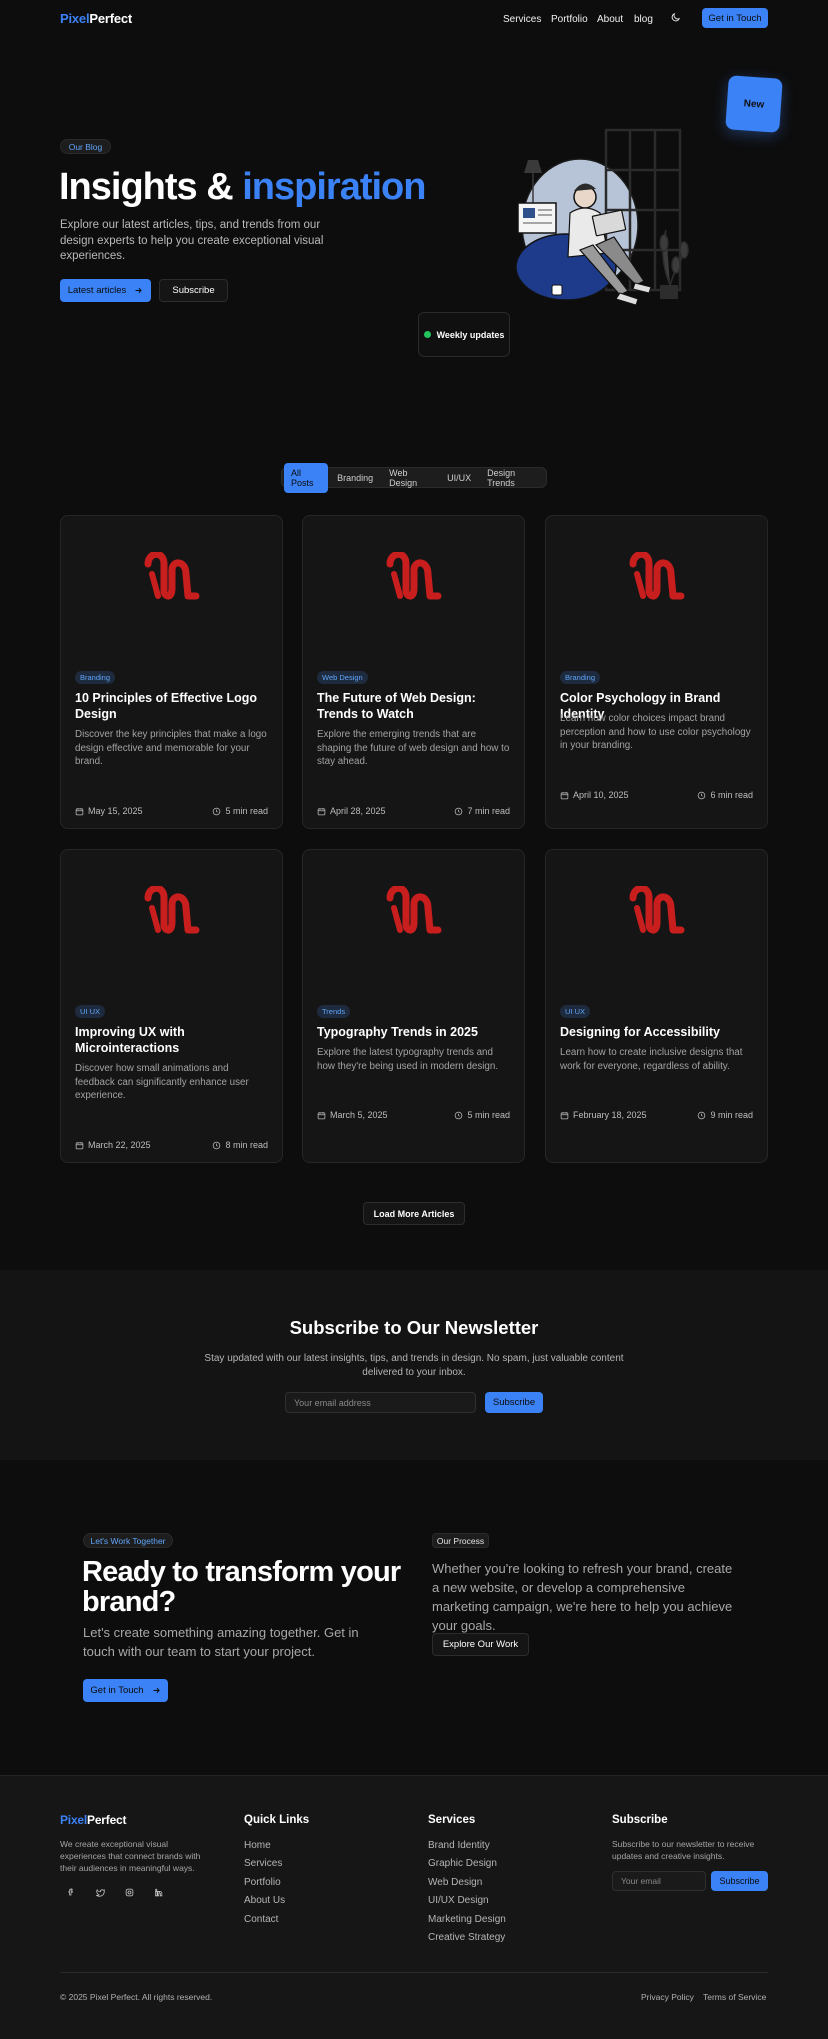 This screenshot has height=2039, width=828. What do you see at coordinates (458, 1900) in the screenshot?
I see `footer-service-ui-ux-design: UI/UX Design` at bounding box center [458, 1900].